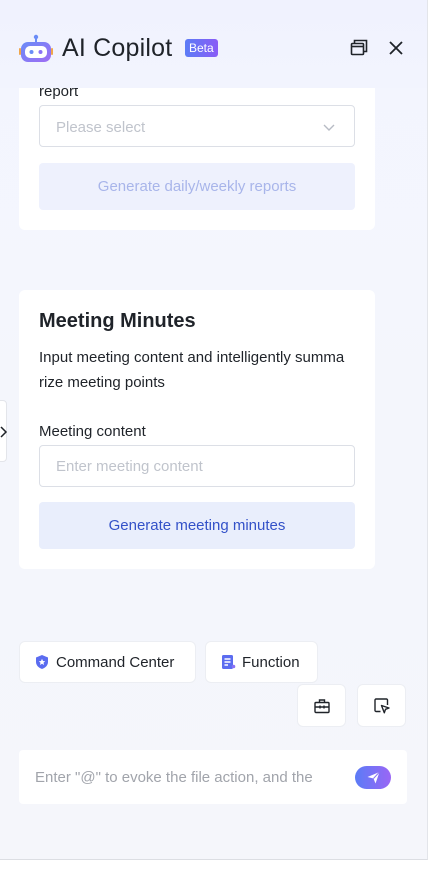  I want to click on header: AI Copilot Beta, so click(213, 44).